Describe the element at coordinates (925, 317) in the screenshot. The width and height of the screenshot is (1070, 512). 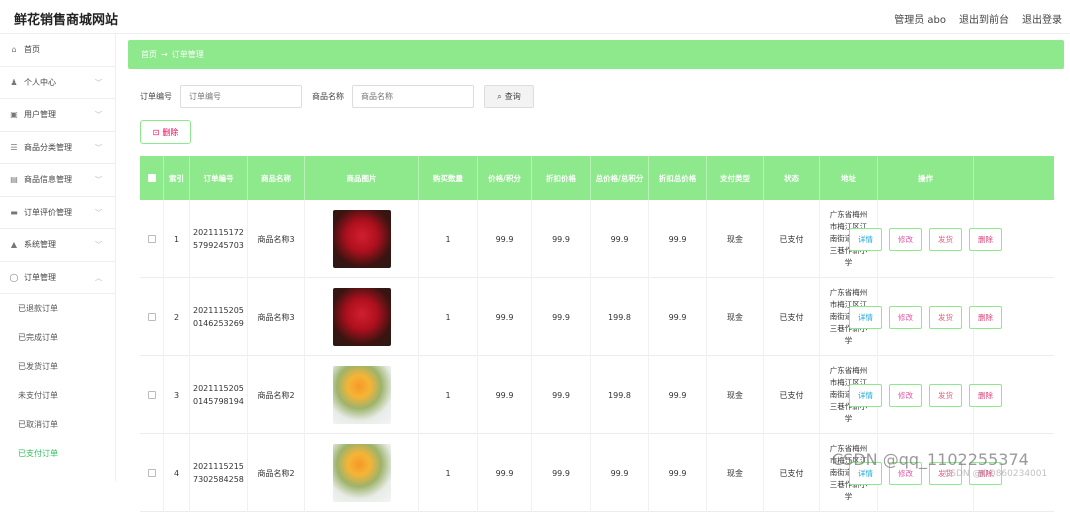
I see `table-cell: 详情 修改 发货 删除` at that location.